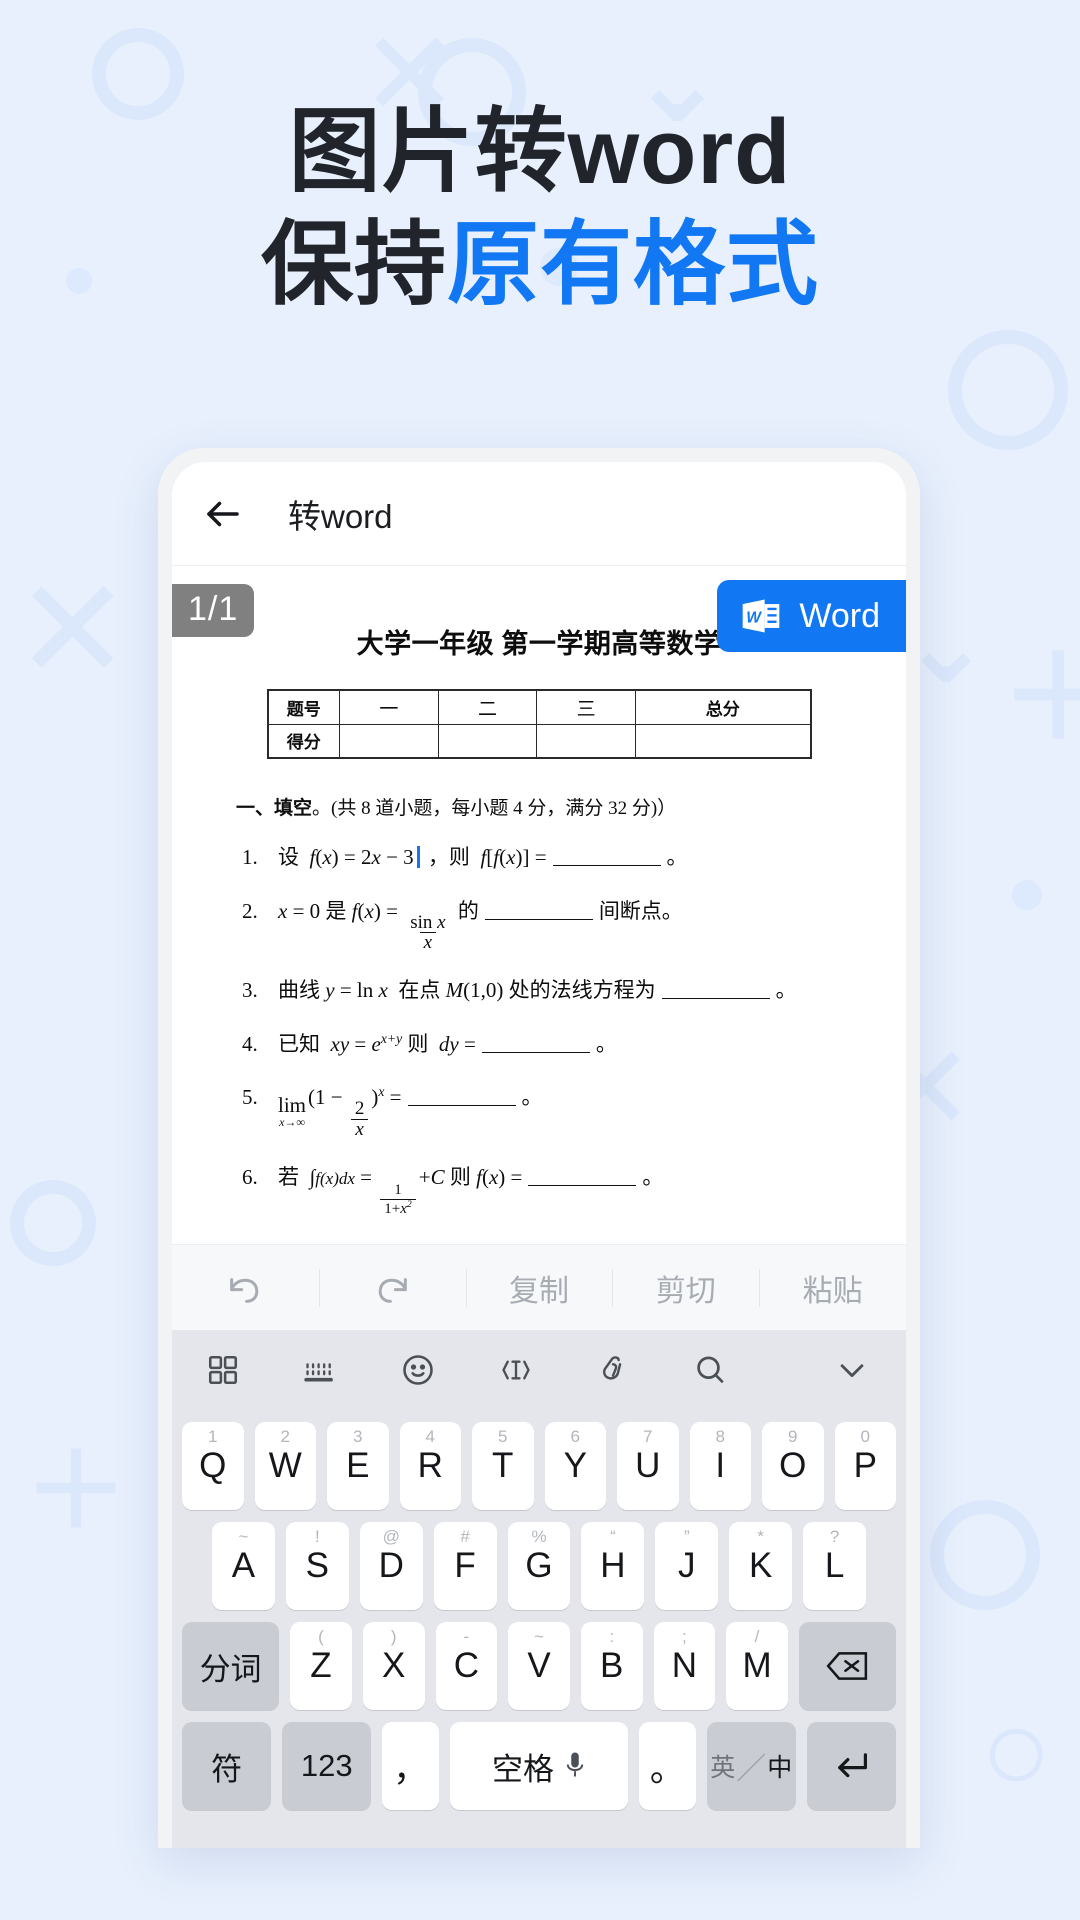  I want to click on key-sup: 5, so click(503, 1436).